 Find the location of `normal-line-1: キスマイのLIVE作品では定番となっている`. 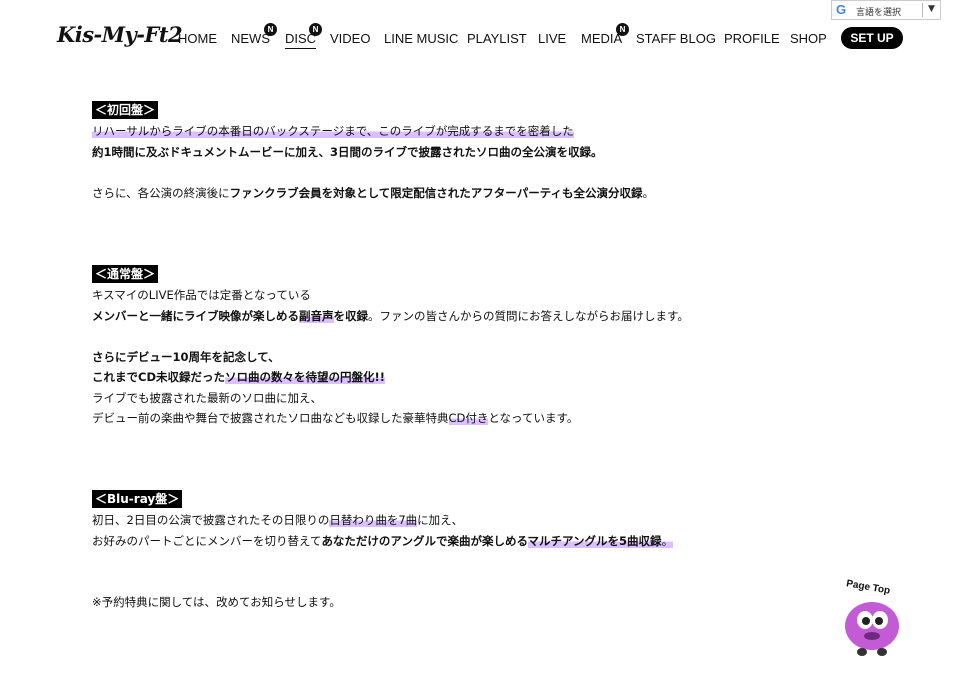

normal-line-1: キスマイのLIVE作品では定番となっている is located at coordinates (201, 295).